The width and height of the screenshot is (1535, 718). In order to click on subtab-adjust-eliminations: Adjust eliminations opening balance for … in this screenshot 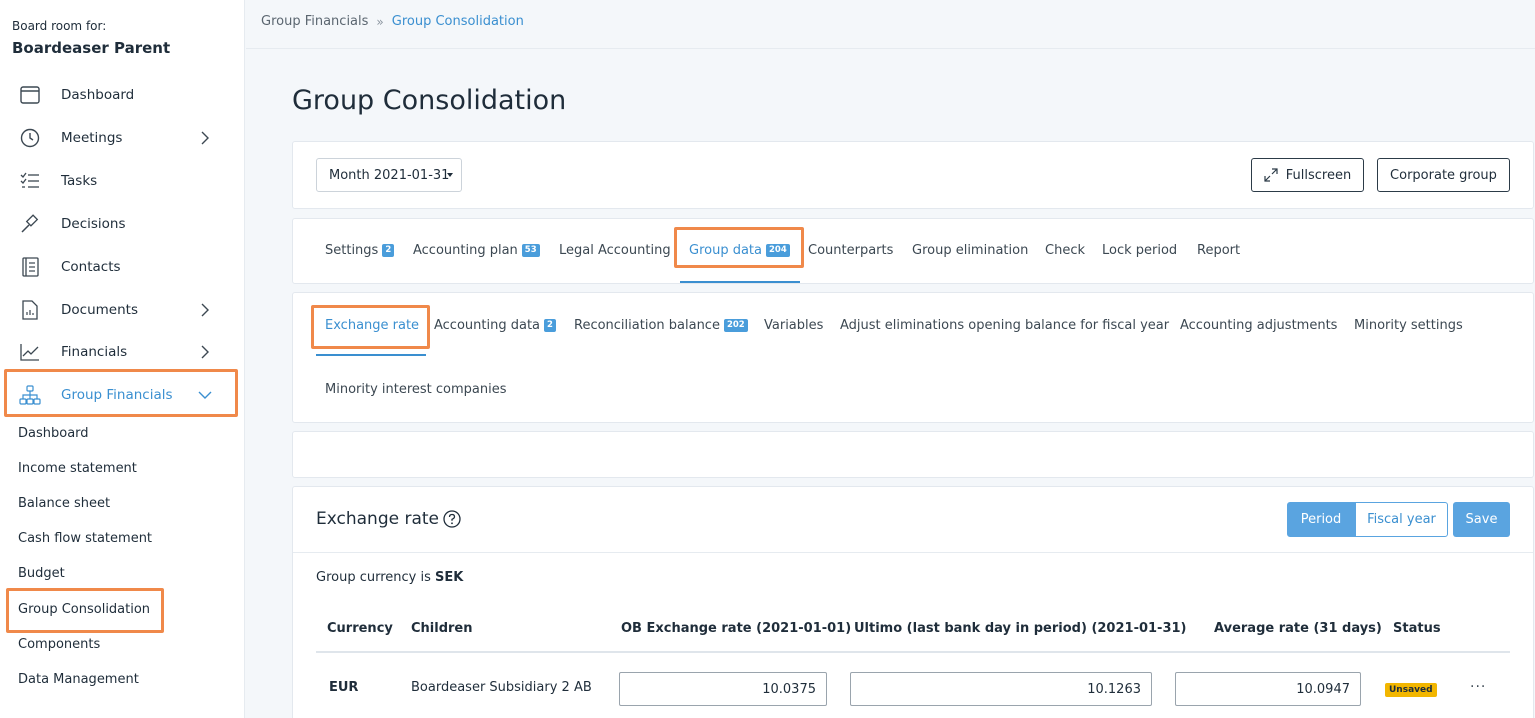, I will do `click(1004, 325)`.